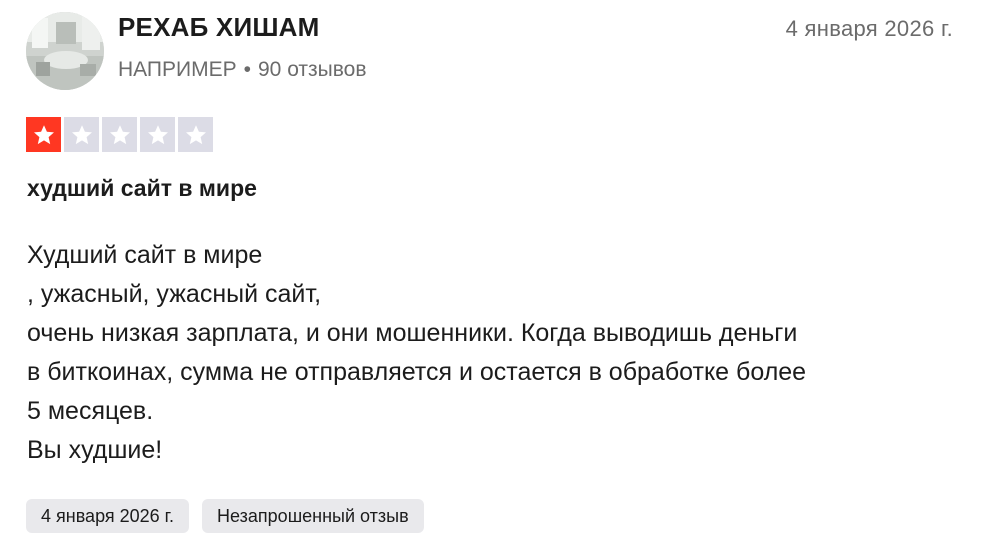  I want to click on reviewer-name: РЕХАБ ХИШАМ, so click(219, 27).